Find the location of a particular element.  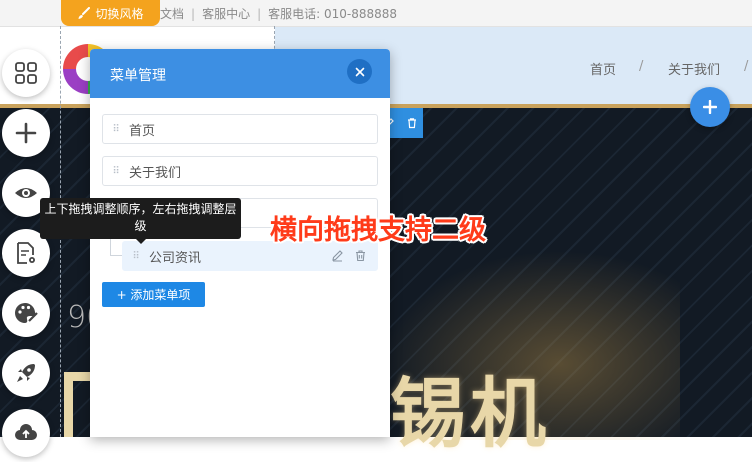

style-switch-button: 切换风格 is located at coordinates (110, 13).